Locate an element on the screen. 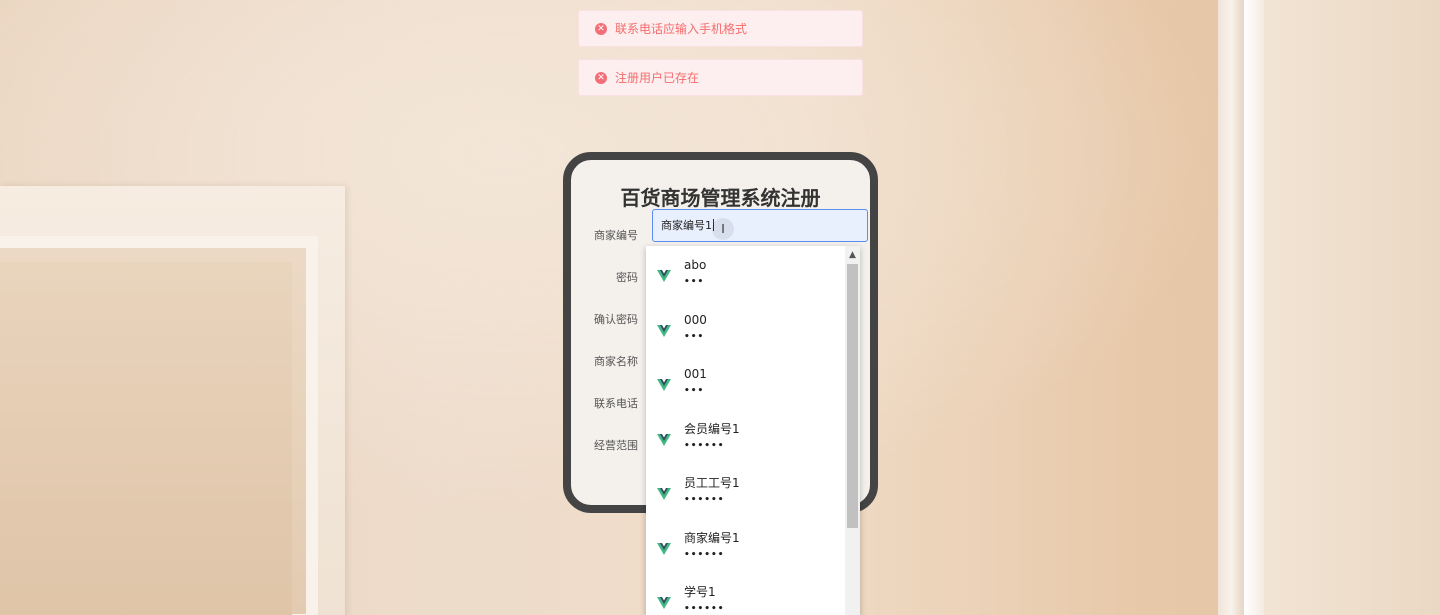  merchant-id-value: 商家编号1 is located at coordinates (686, 225).